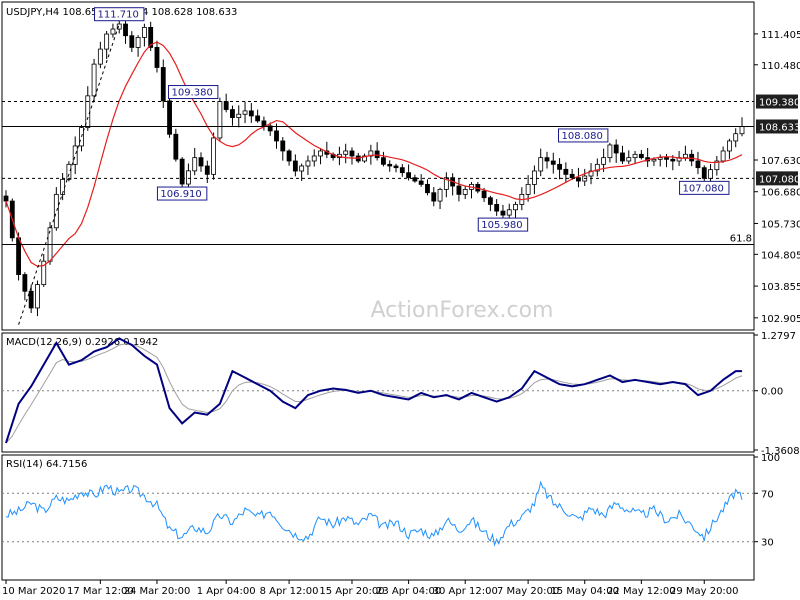 The width and height of the screenshot is (800, 600). I want to click on y-tick-label: 103.855, so click(780, 287).